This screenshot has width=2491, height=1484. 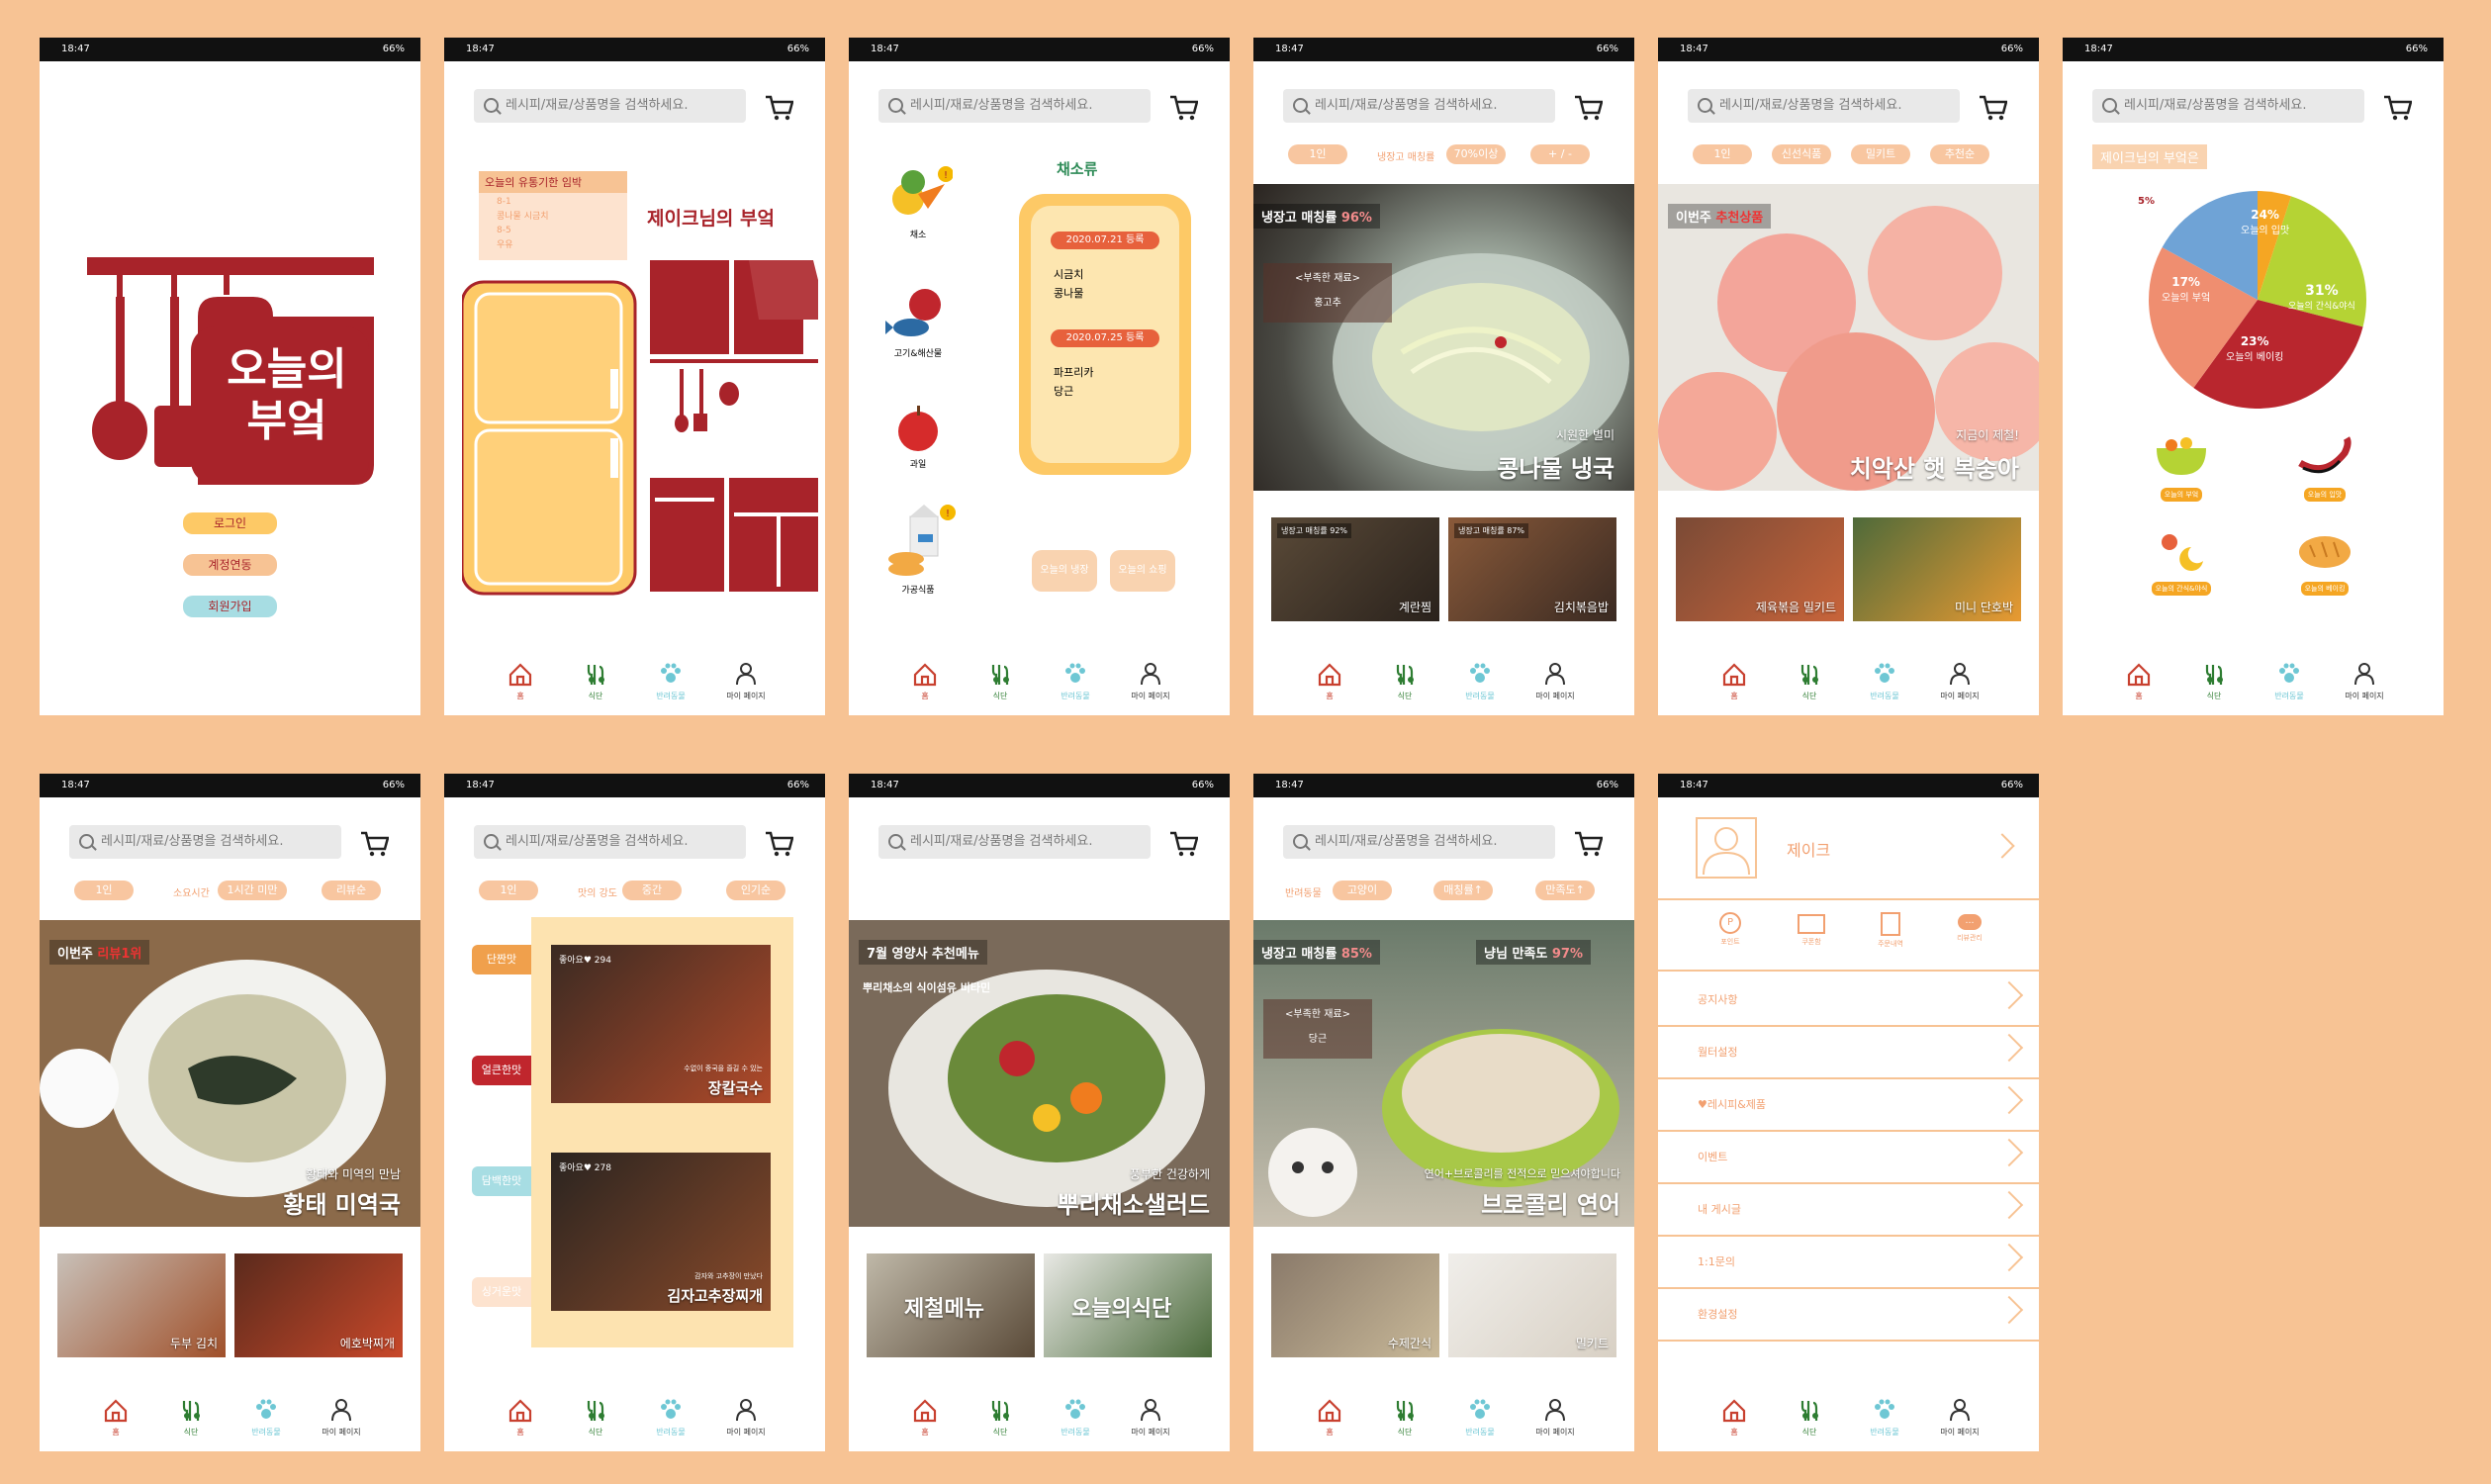 What do you see at coordinates (1849, 1315) in the screenshot?
I see `menu-item-settings: 환경설정` at bounding box center [1849, 1315].